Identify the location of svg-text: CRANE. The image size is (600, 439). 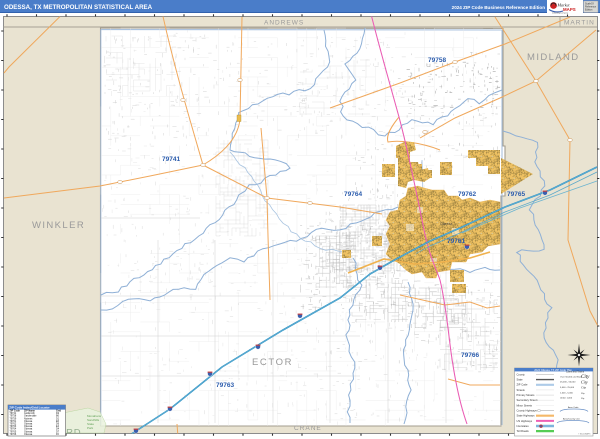
(308, 428).